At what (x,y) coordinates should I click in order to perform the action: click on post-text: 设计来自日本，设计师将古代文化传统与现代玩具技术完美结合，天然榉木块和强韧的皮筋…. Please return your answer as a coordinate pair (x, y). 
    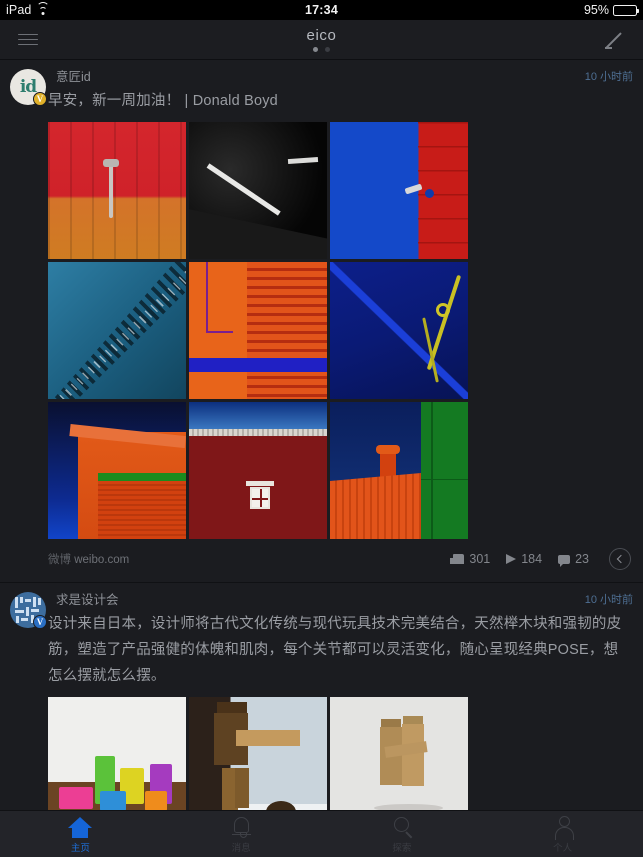
    Looking at the image, I should click on (335, 650).